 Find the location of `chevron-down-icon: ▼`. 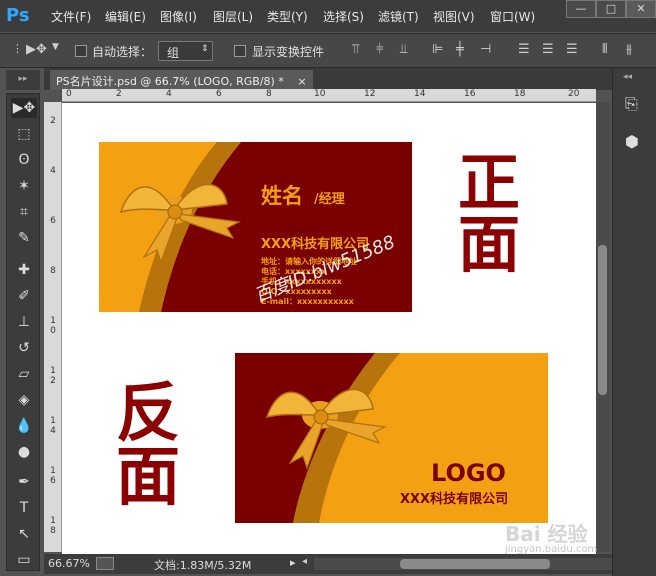

chevron-down-icon: ▼ is located at coordinates (55, 47).